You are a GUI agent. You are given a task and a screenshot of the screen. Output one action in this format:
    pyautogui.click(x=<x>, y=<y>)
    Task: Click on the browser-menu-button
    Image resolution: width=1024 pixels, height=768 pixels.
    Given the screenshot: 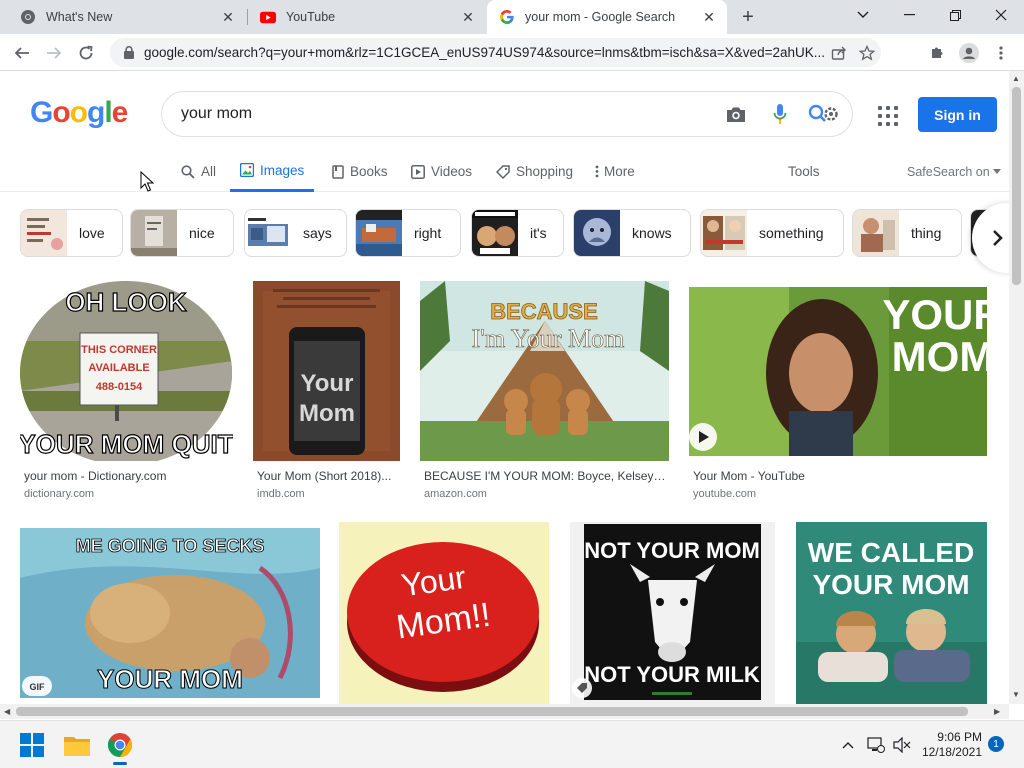 What is the action you would take?
    pyautogui.click(x=1001, y=53)
    